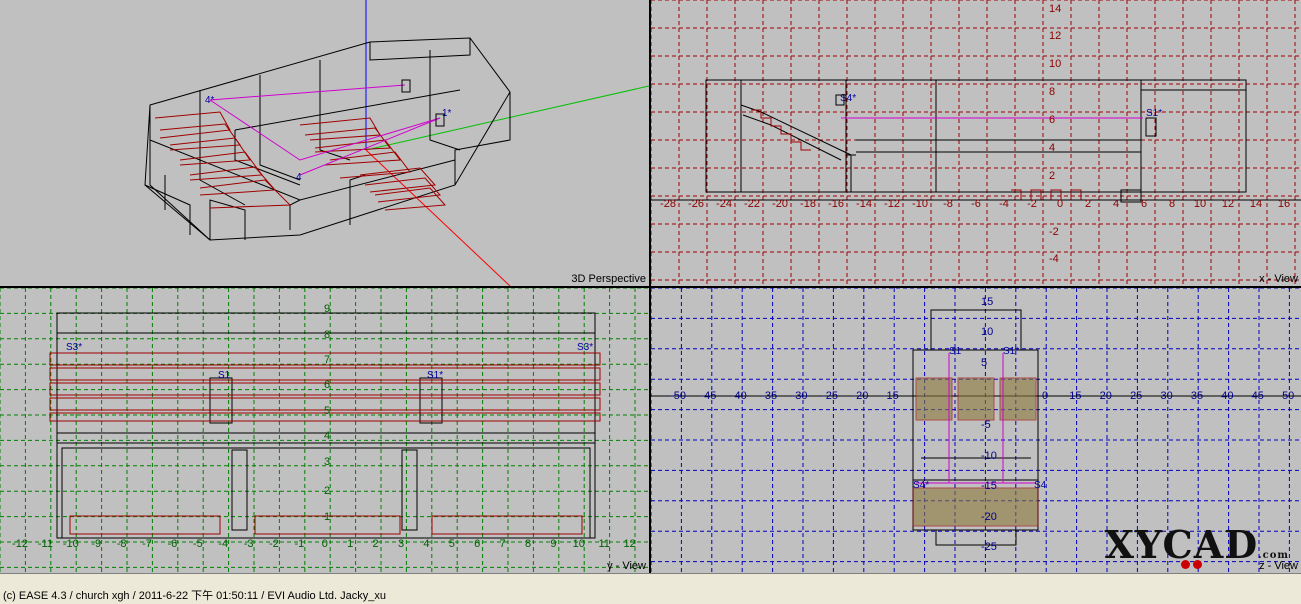 The image size is (1301, 604). What do you see at coordinates (1288, 396) in the screenshot?
I see `z-view-h-tick: 50` at bounding box center [1288, 396].